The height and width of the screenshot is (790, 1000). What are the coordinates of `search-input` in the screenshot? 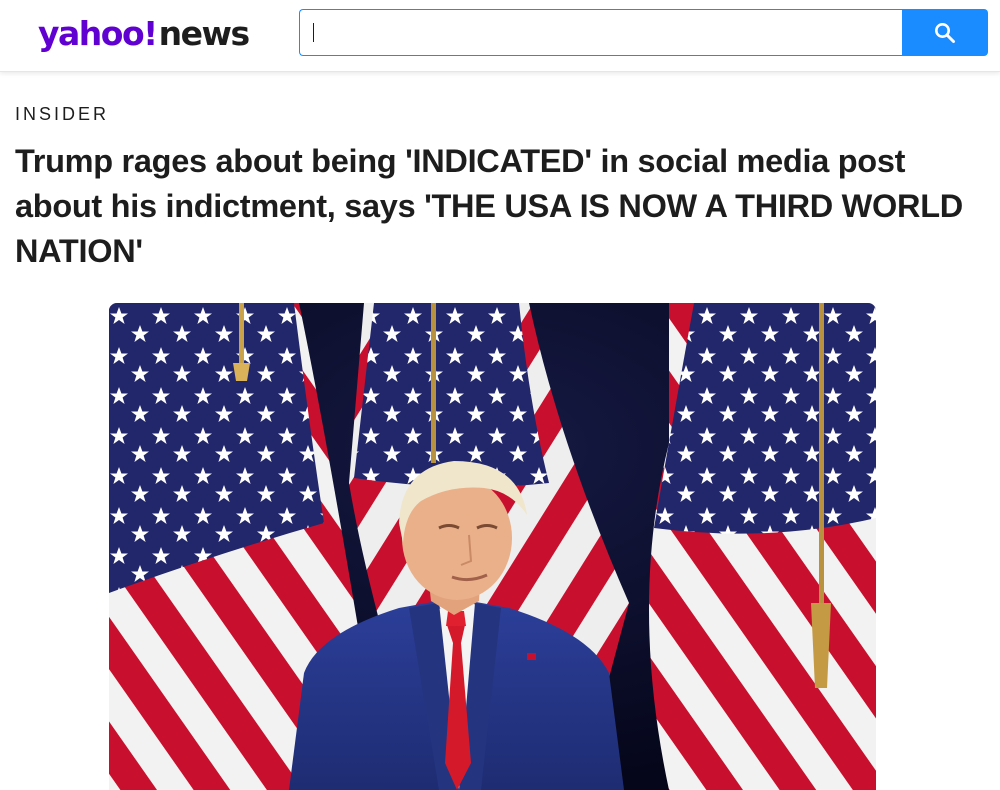 It's located at (601, 32).